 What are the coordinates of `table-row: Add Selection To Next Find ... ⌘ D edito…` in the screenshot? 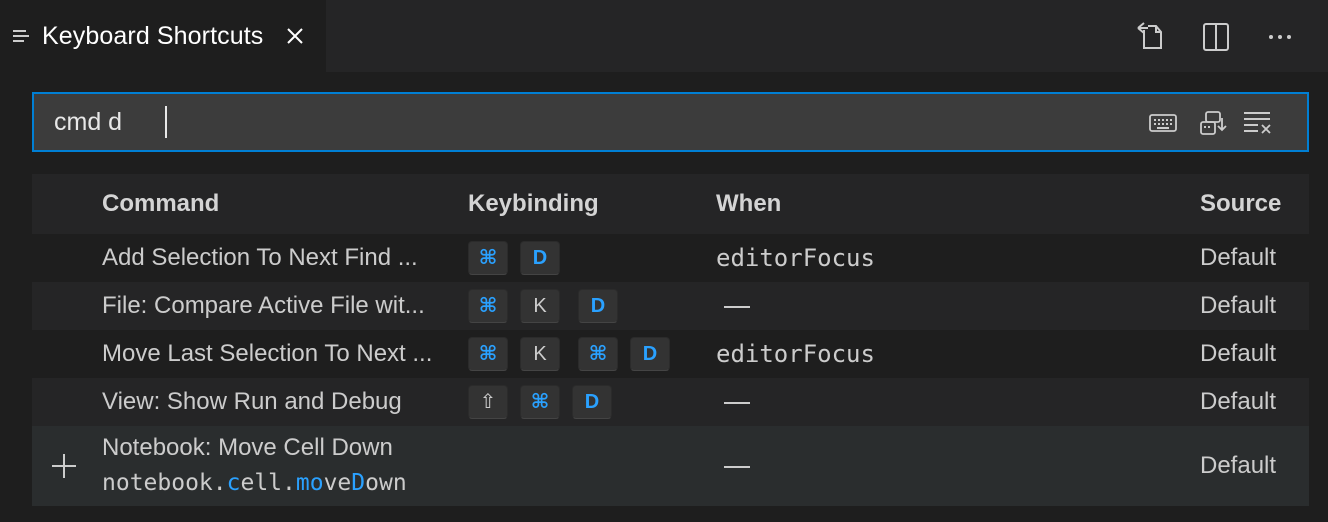 It's located at (670, 258).